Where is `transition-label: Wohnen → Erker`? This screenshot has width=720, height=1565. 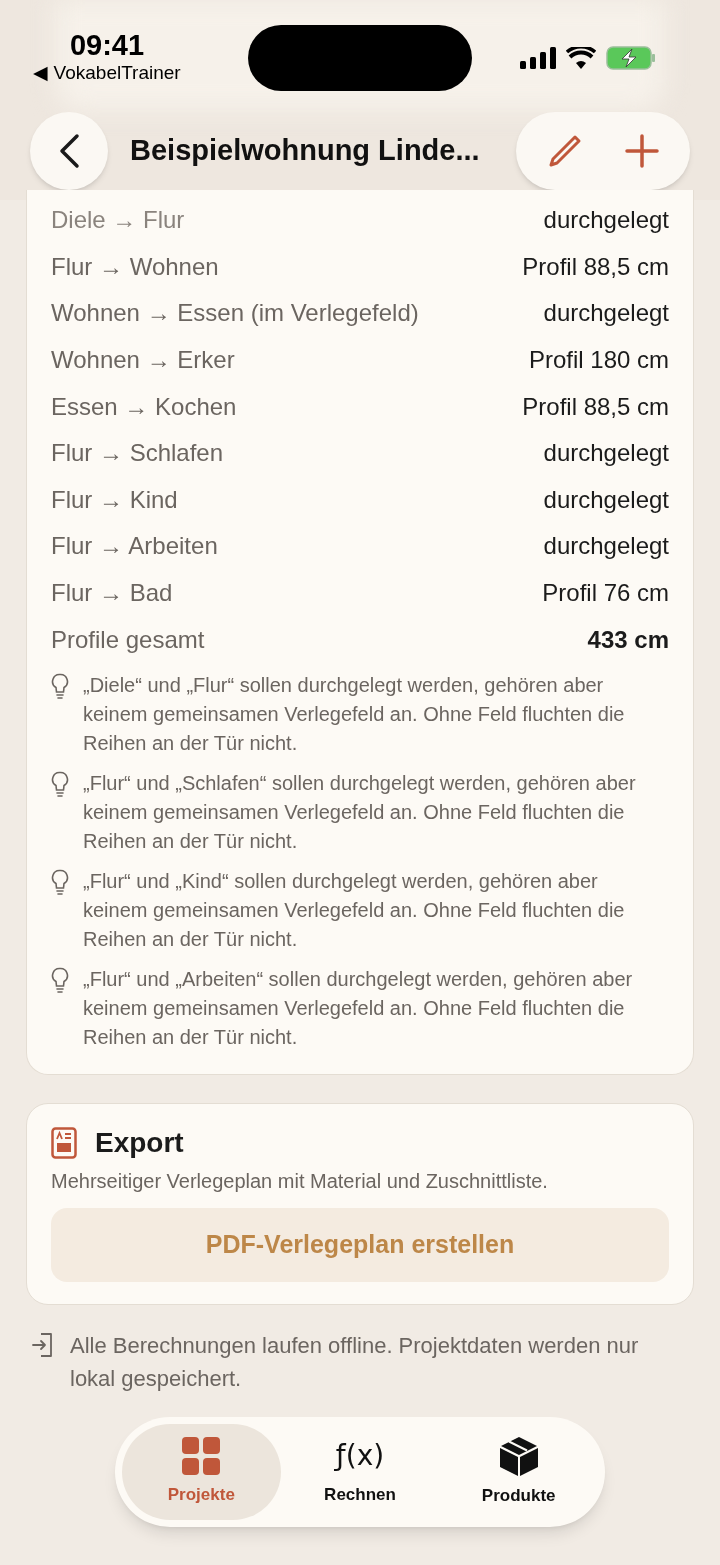 transition-label: Wohnen → Erker is located at coordinates (143, 360).